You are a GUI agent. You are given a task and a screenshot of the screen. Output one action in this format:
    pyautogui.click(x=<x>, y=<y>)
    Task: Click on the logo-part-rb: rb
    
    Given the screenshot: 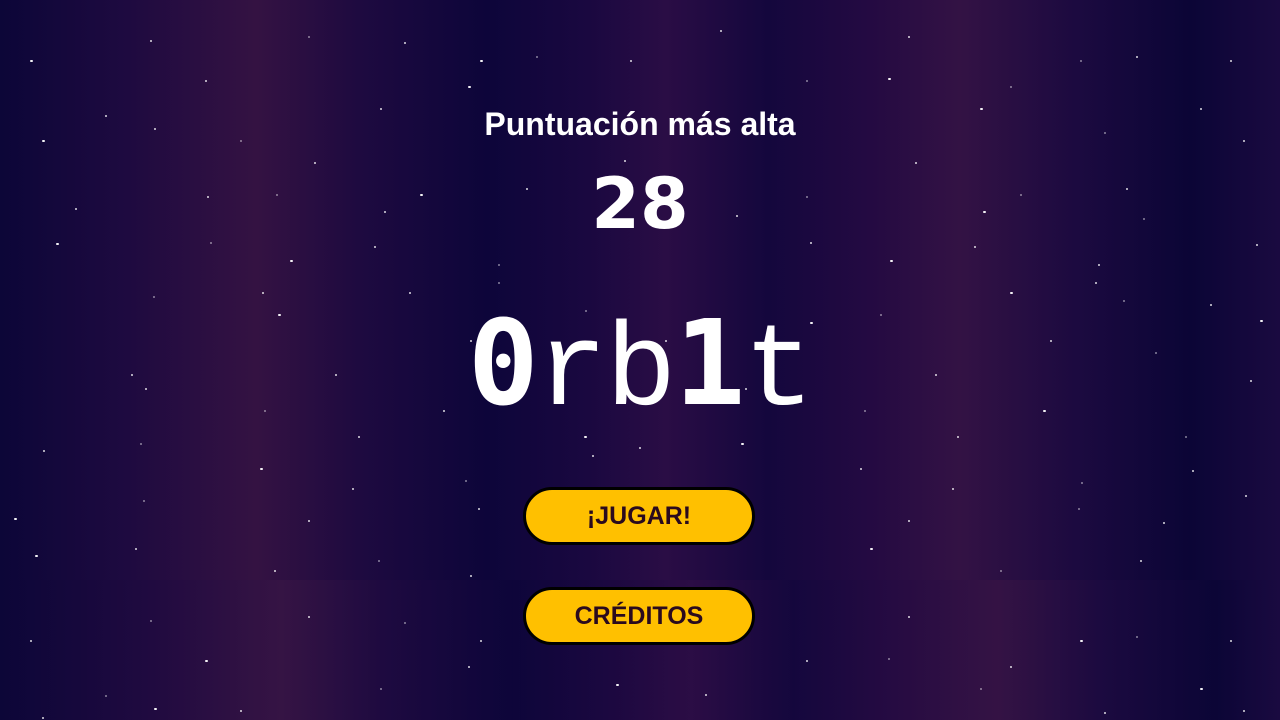 What is the action you would take?
    pyautogui.click(x=606, y=373)
    